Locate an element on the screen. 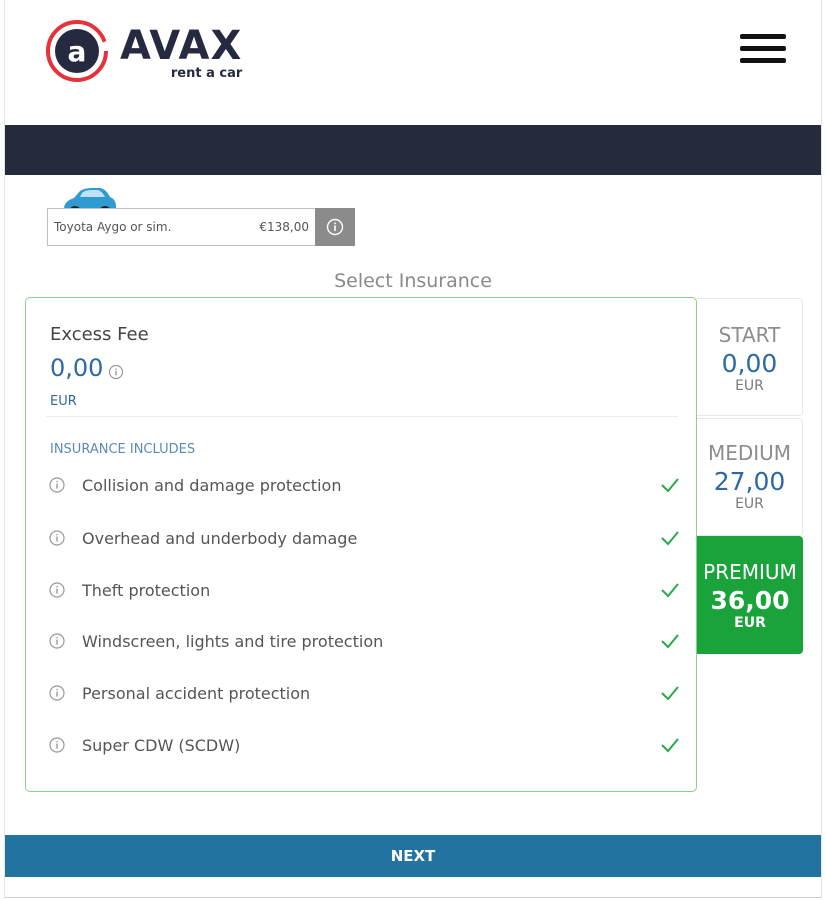 Image resolution: width=826 pixels, height=900 pixels. feature-label: Personal accident protection is located at coordinates (196, 693).